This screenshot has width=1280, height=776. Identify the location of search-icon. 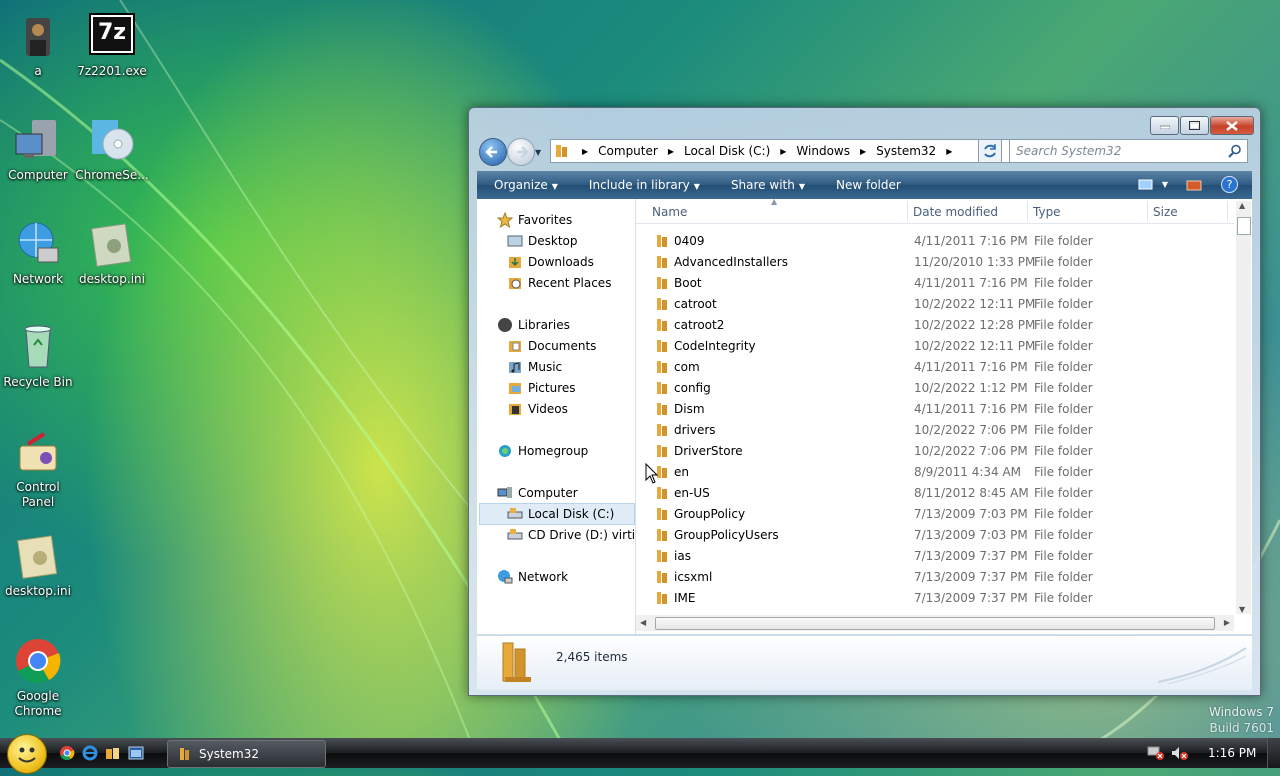
(1235, 151).